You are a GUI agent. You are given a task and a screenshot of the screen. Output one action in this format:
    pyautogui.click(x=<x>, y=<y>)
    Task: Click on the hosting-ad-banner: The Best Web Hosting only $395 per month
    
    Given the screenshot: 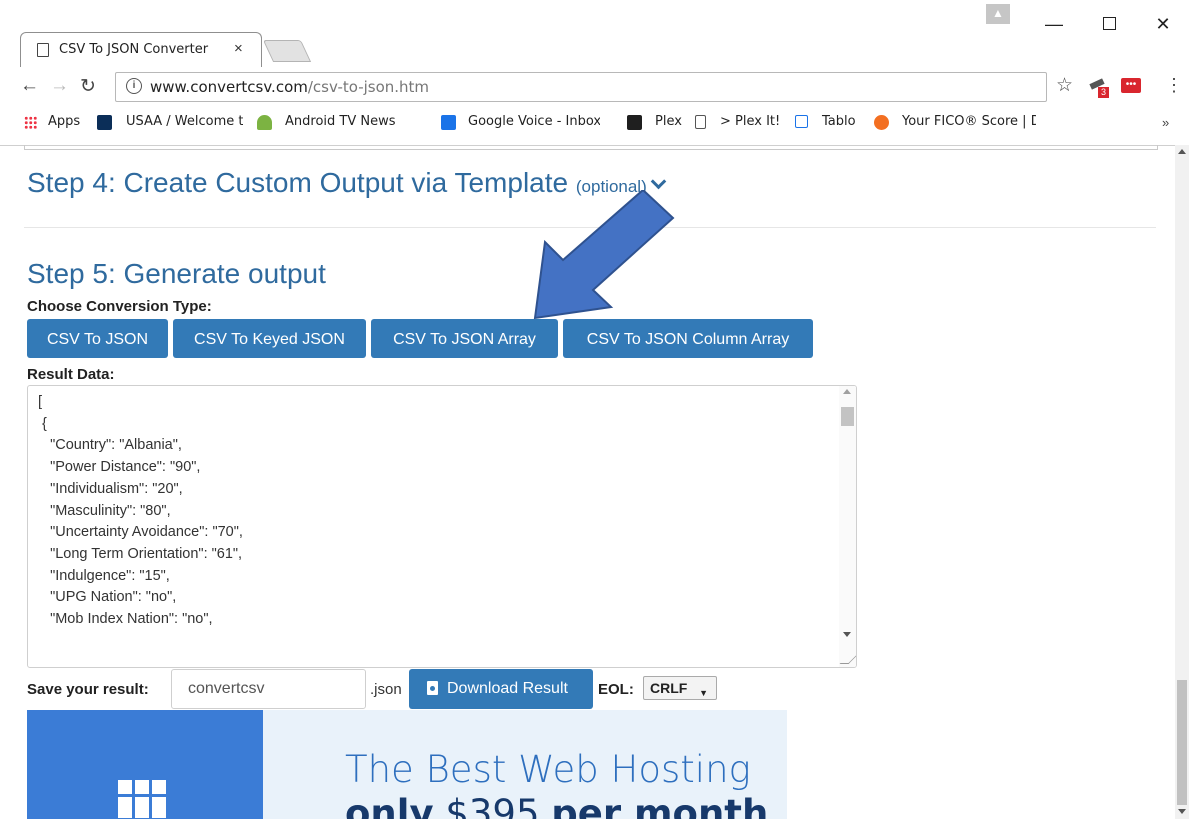 What is the action you would take?
    pyautogui.click(x=407, y=764)
    